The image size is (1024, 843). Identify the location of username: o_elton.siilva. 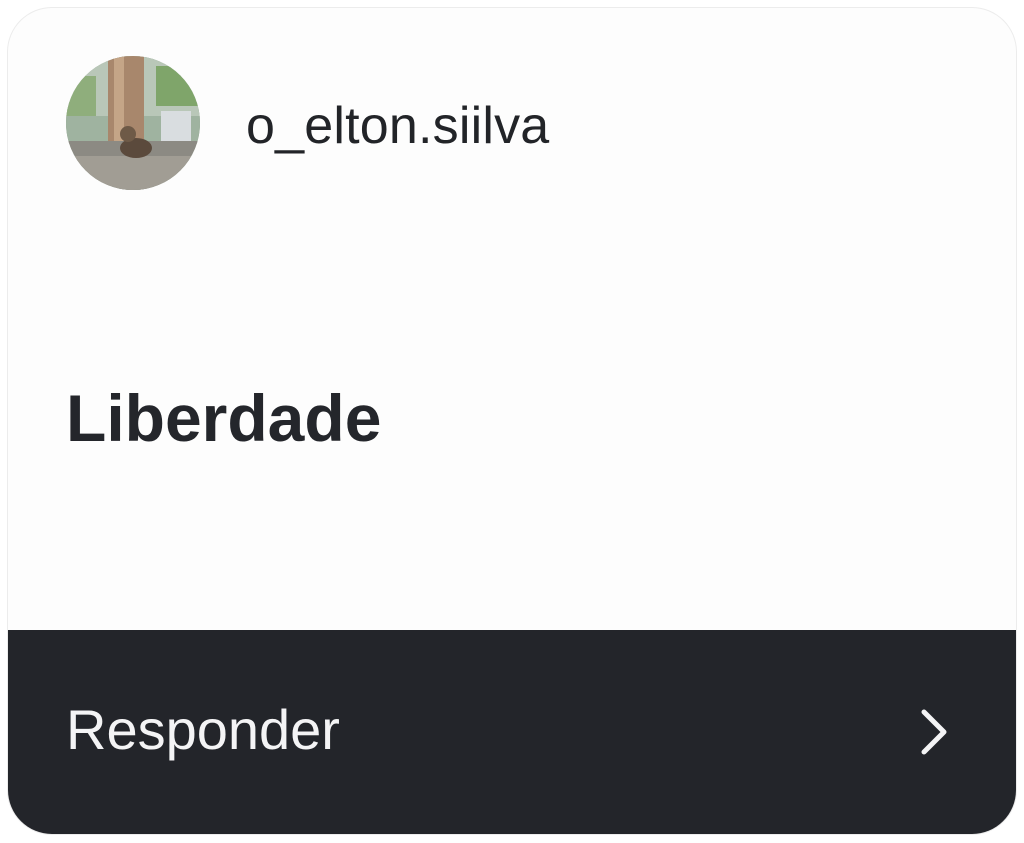
(397, 126).